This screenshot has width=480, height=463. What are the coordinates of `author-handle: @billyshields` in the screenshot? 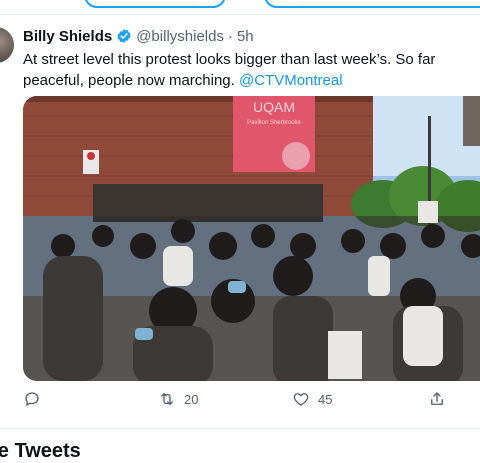 It's located at (180, 36).